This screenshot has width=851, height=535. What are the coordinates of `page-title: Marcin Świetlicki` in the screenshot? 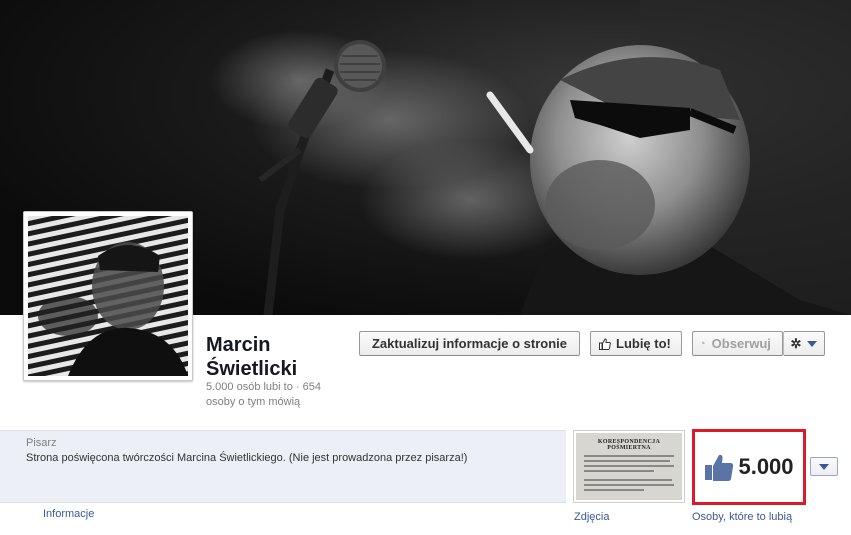 It's located at (251, 357).